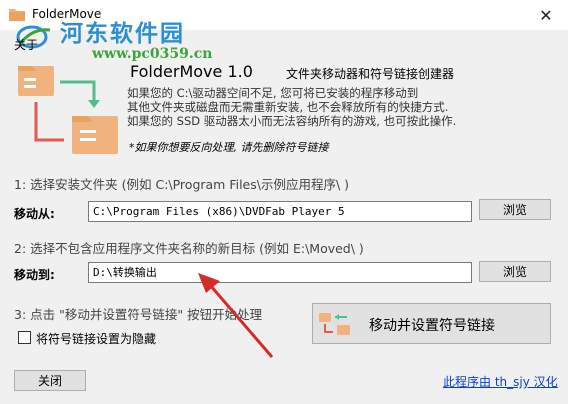 The height and width of the screenshot is (404, 568). What do you see at coordinates (280, 211) in the screenshot?
I see `move-from-input: C:\Program Files (x86)\DVDFab Player 5` at bounding box center [280, 211].